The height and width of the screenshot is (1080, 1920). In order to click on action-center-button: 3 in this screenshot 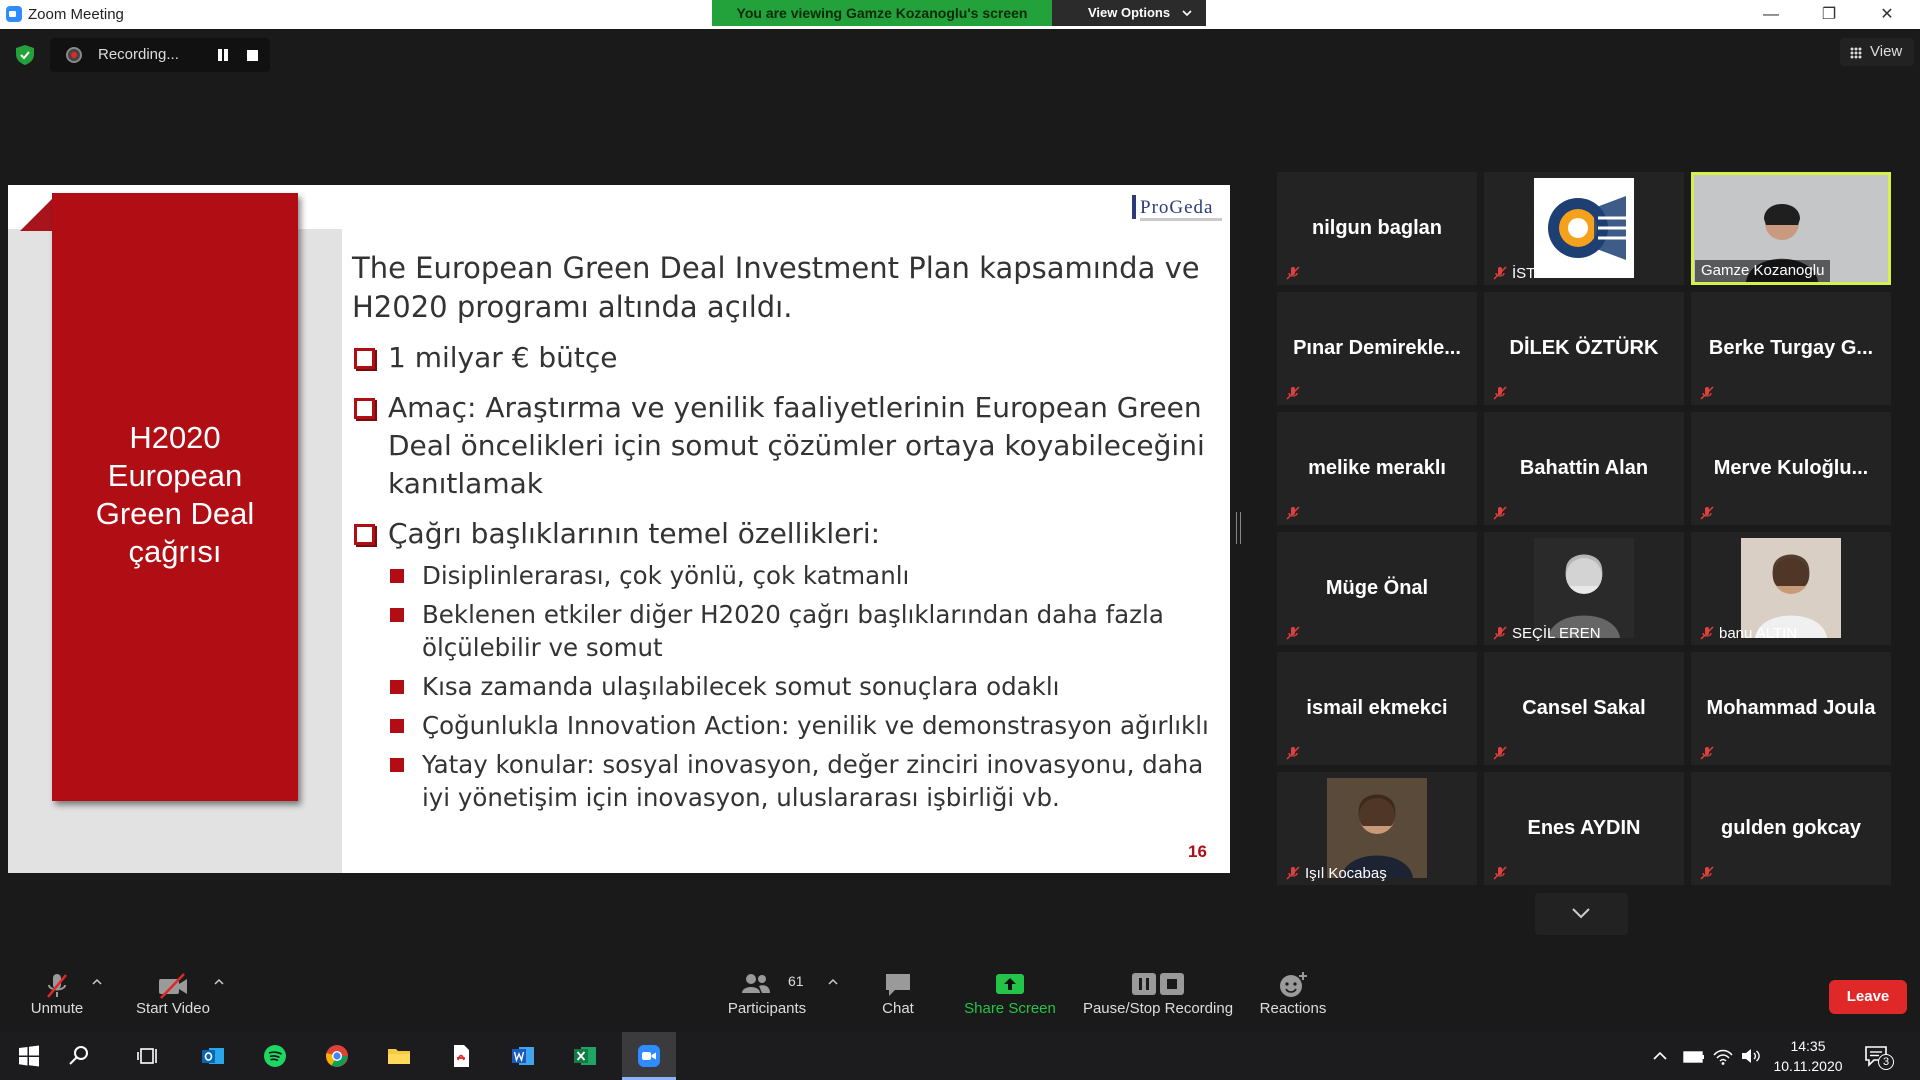, I will do `click(1879, 1057)`.